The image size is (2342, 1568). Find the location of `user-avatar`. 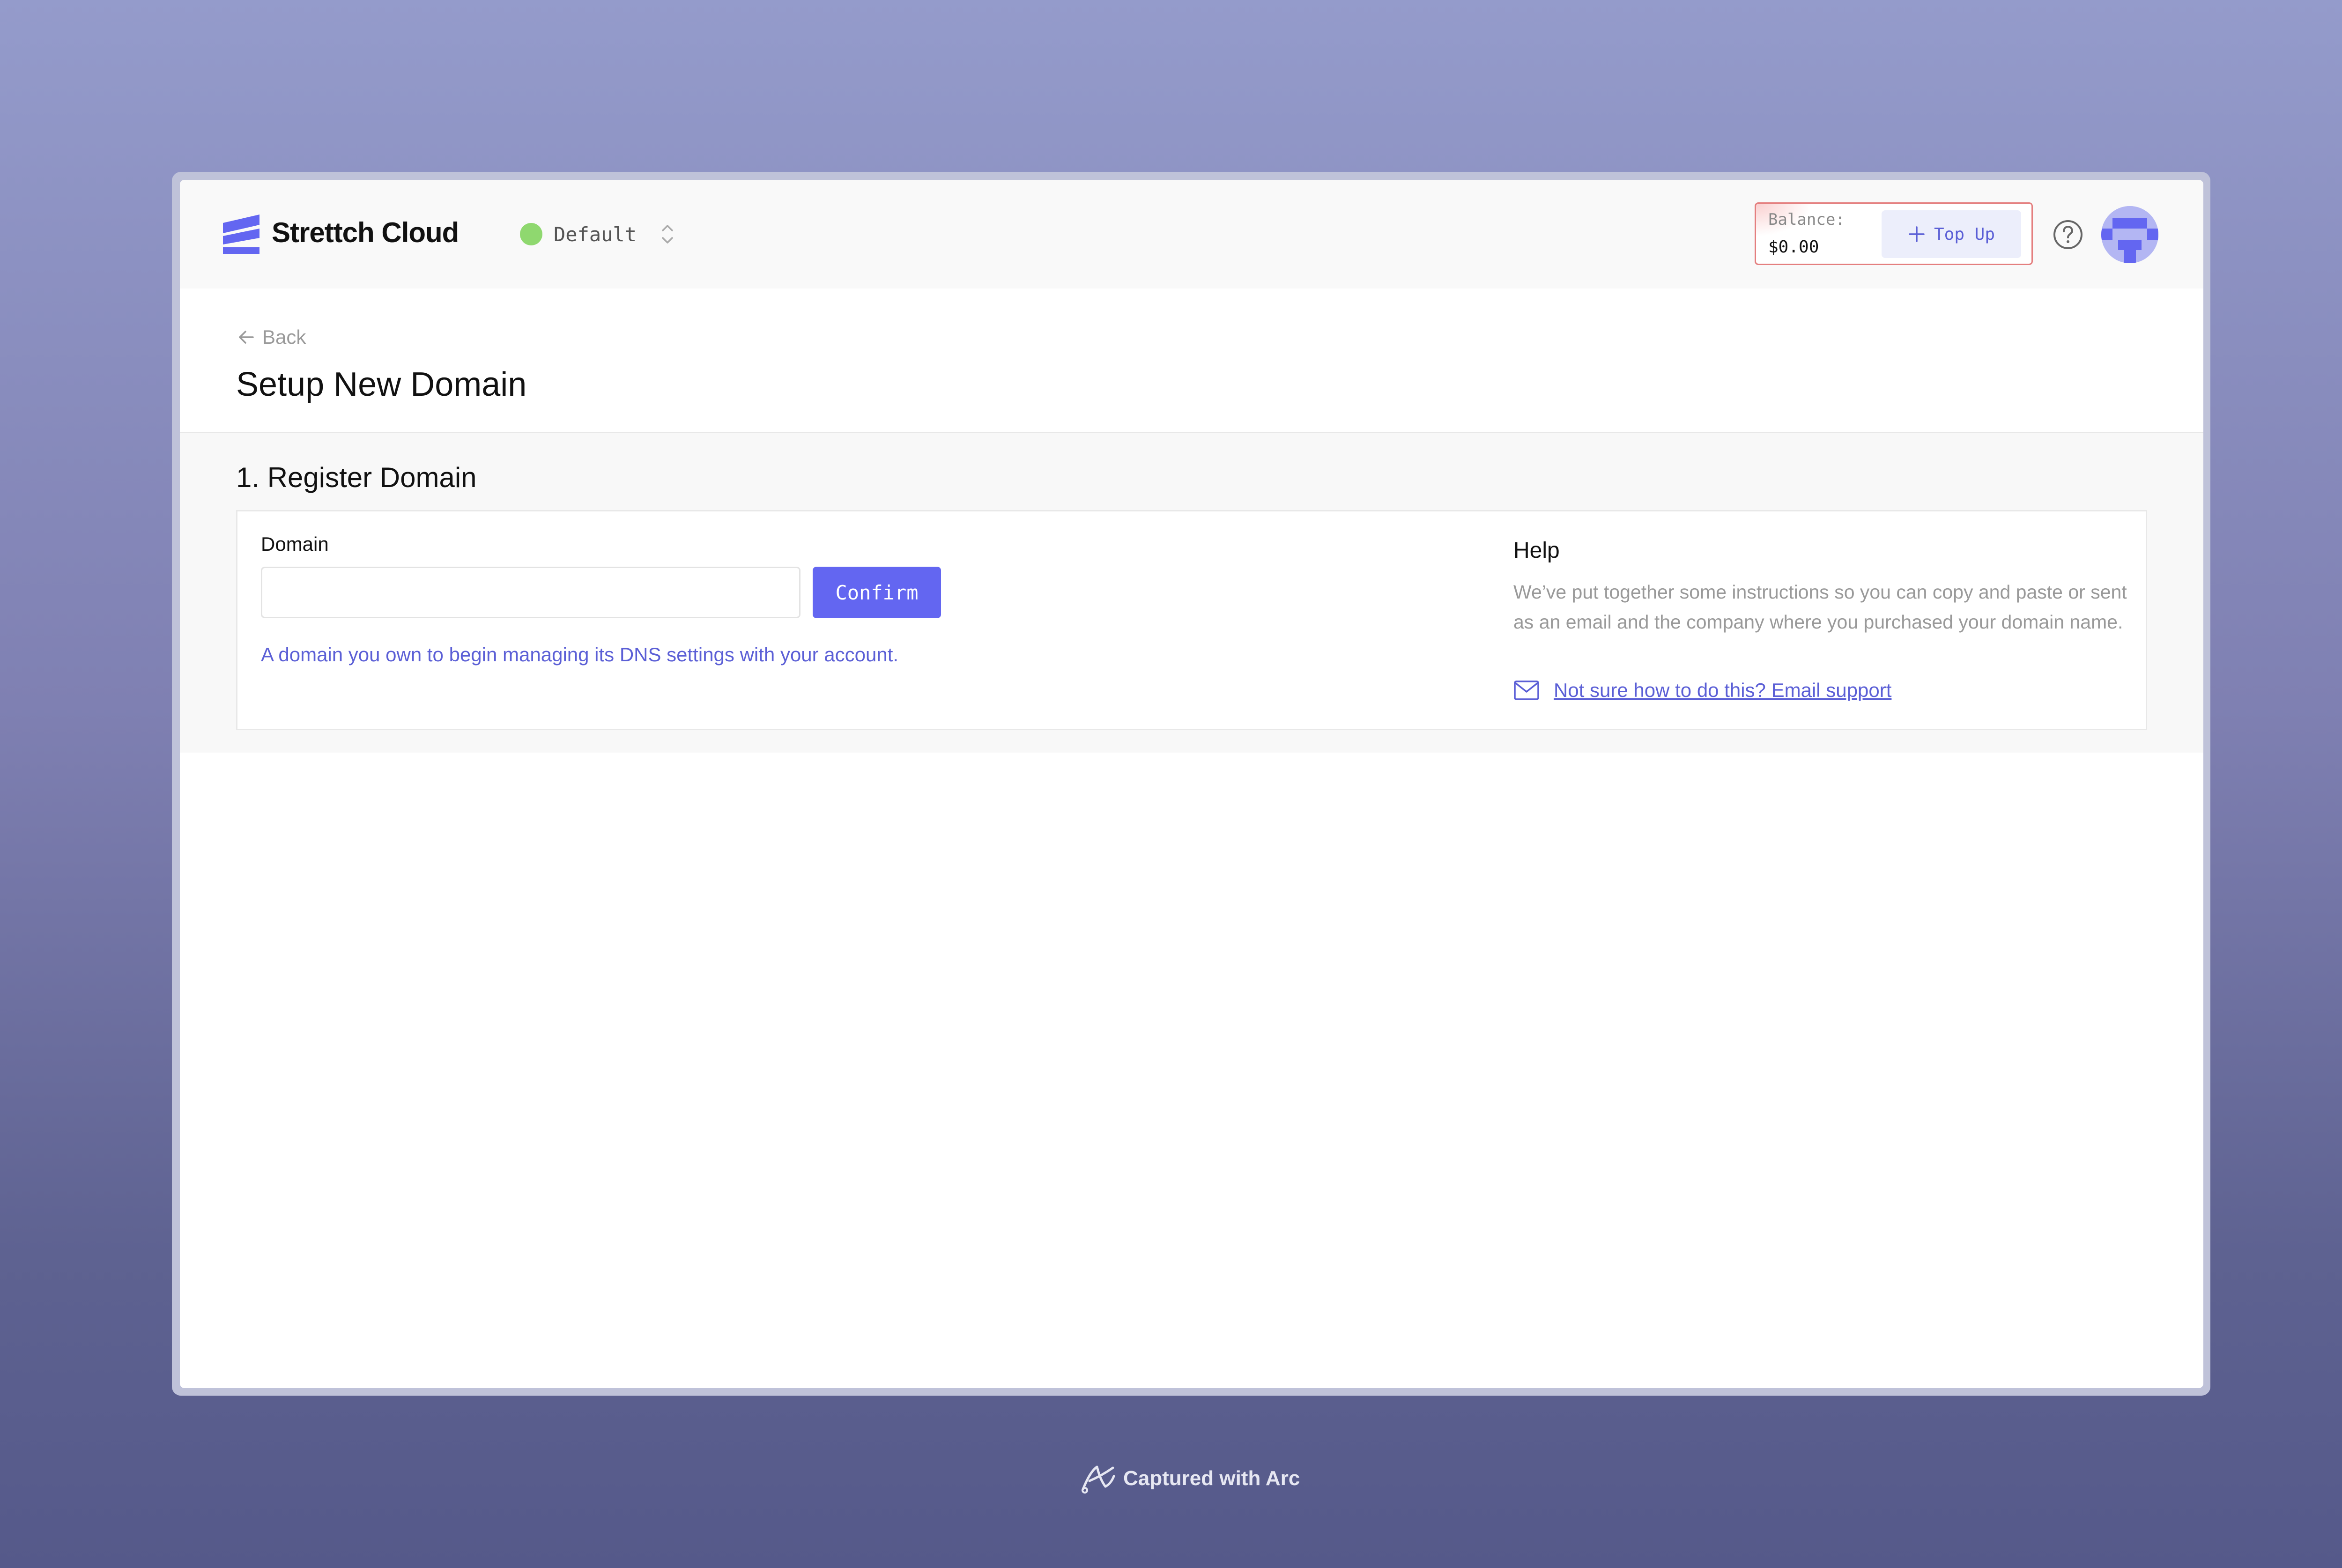

user-avatar is located at coordinates (2129, 234).